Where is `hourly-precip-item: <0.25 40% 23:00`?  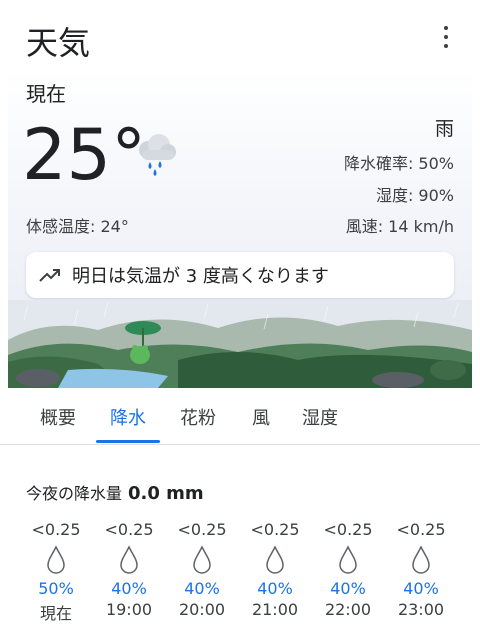 hourly-precip-item: <0.25 40% 23:00 is located at coordinates (421, 569).